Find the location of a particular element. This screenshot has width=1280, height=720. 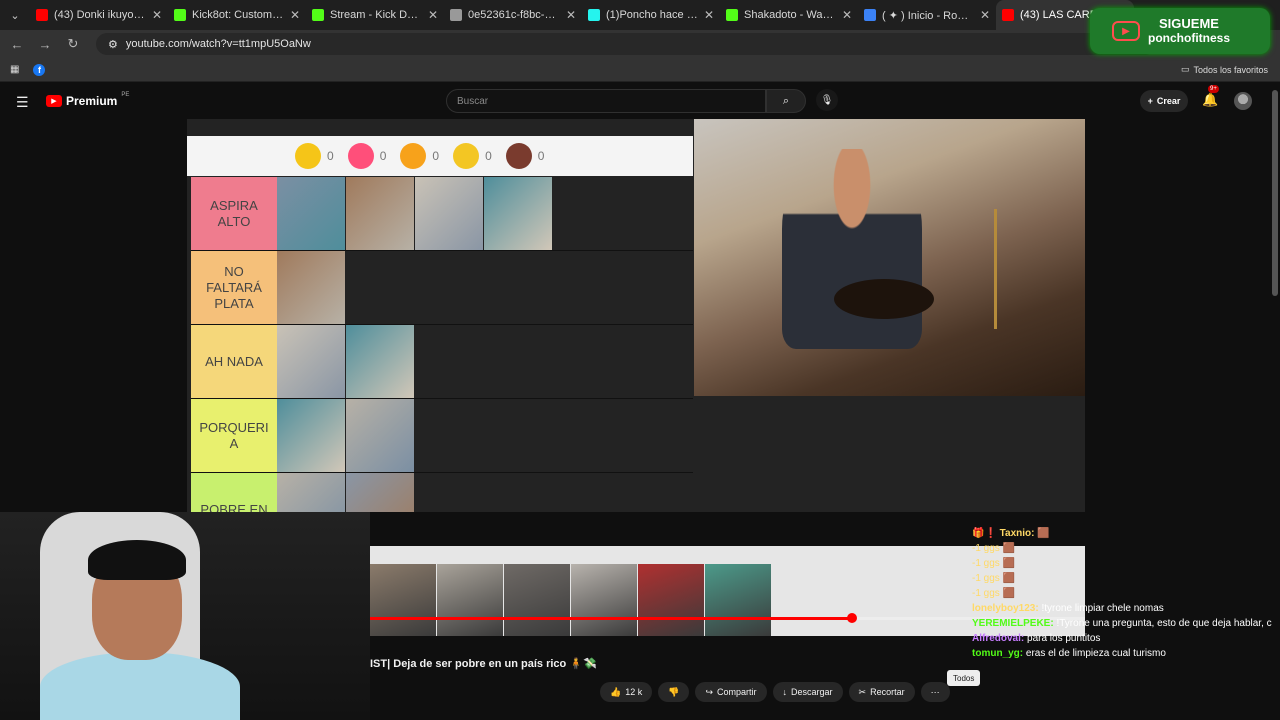

browser-tab: Stream - Kick Dashboard ✕ is located at coordinates (375, 15).